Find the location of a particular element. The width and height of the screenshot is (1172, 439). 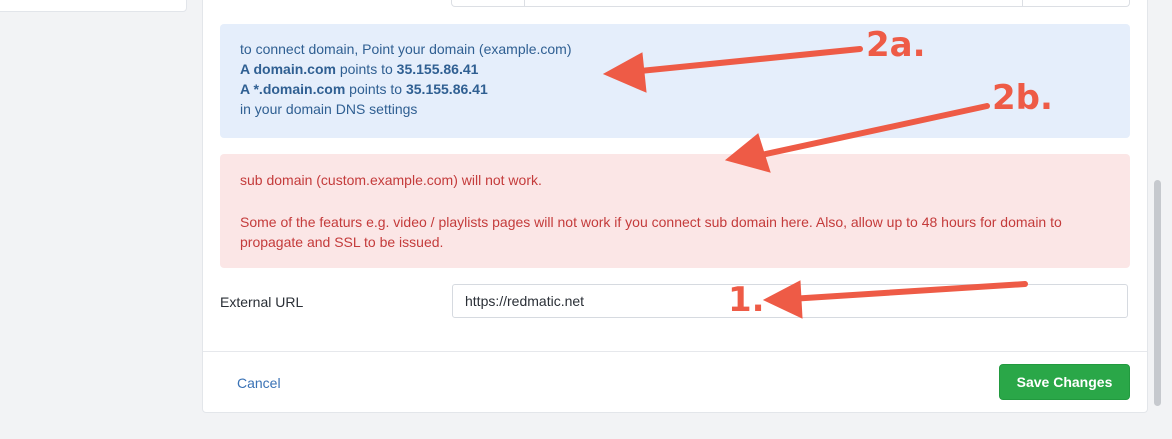

annotation-label-2a: 2a. is located at coordinates (896, 45).